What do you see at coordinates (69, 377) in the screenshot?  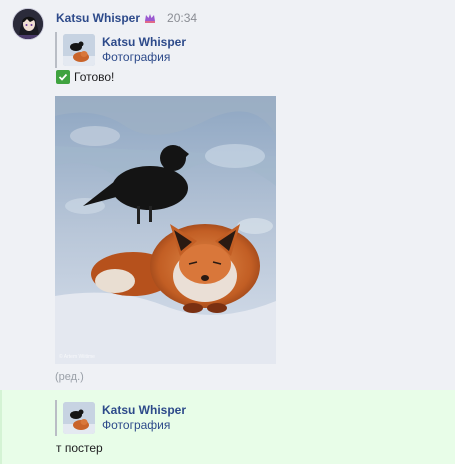 I see `edited-label: (ред.)` at bounding box center [69, 377].